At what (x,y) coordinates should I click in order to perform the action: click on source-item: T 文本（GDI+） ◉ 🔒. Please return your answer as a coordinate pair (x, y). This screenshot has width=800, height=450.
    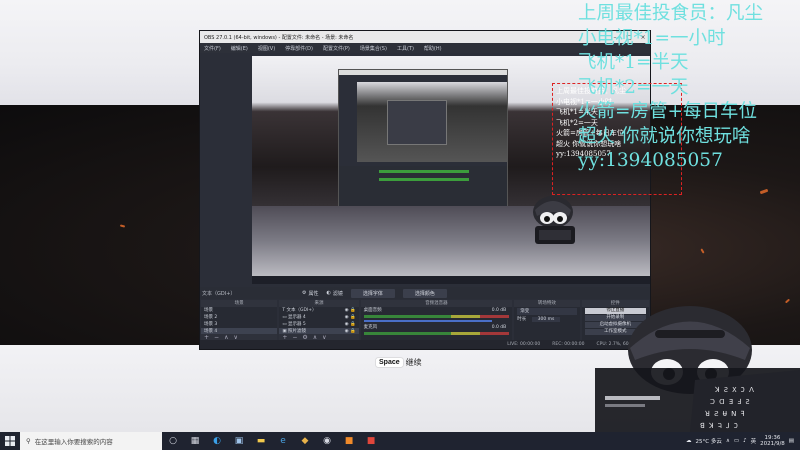
    Looking at the image, I should click on (318, 310).